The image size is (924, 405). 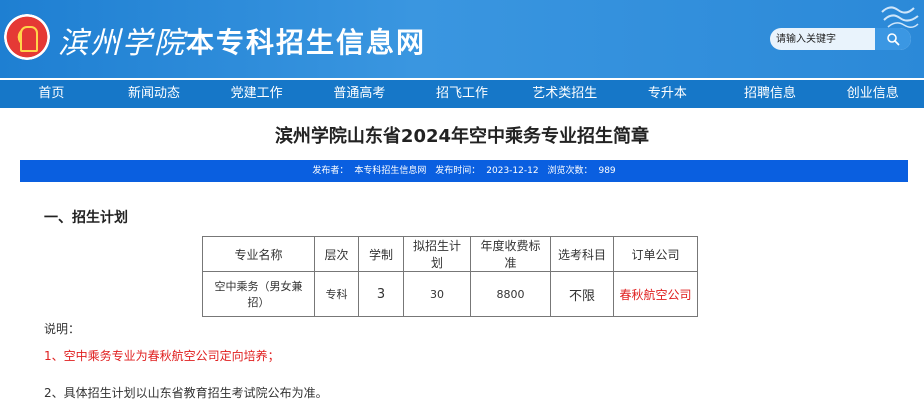 What do you see at coordinates (826, 39) in the screenshot?
I see `search-input` at bounding box center [826, 39].